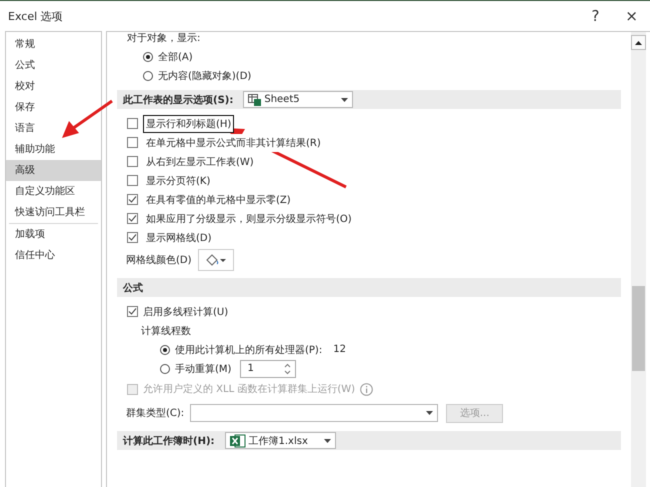 The width and height of the screenshot is (650, 487). I want to click on sheet-icon, so click(255, 100).